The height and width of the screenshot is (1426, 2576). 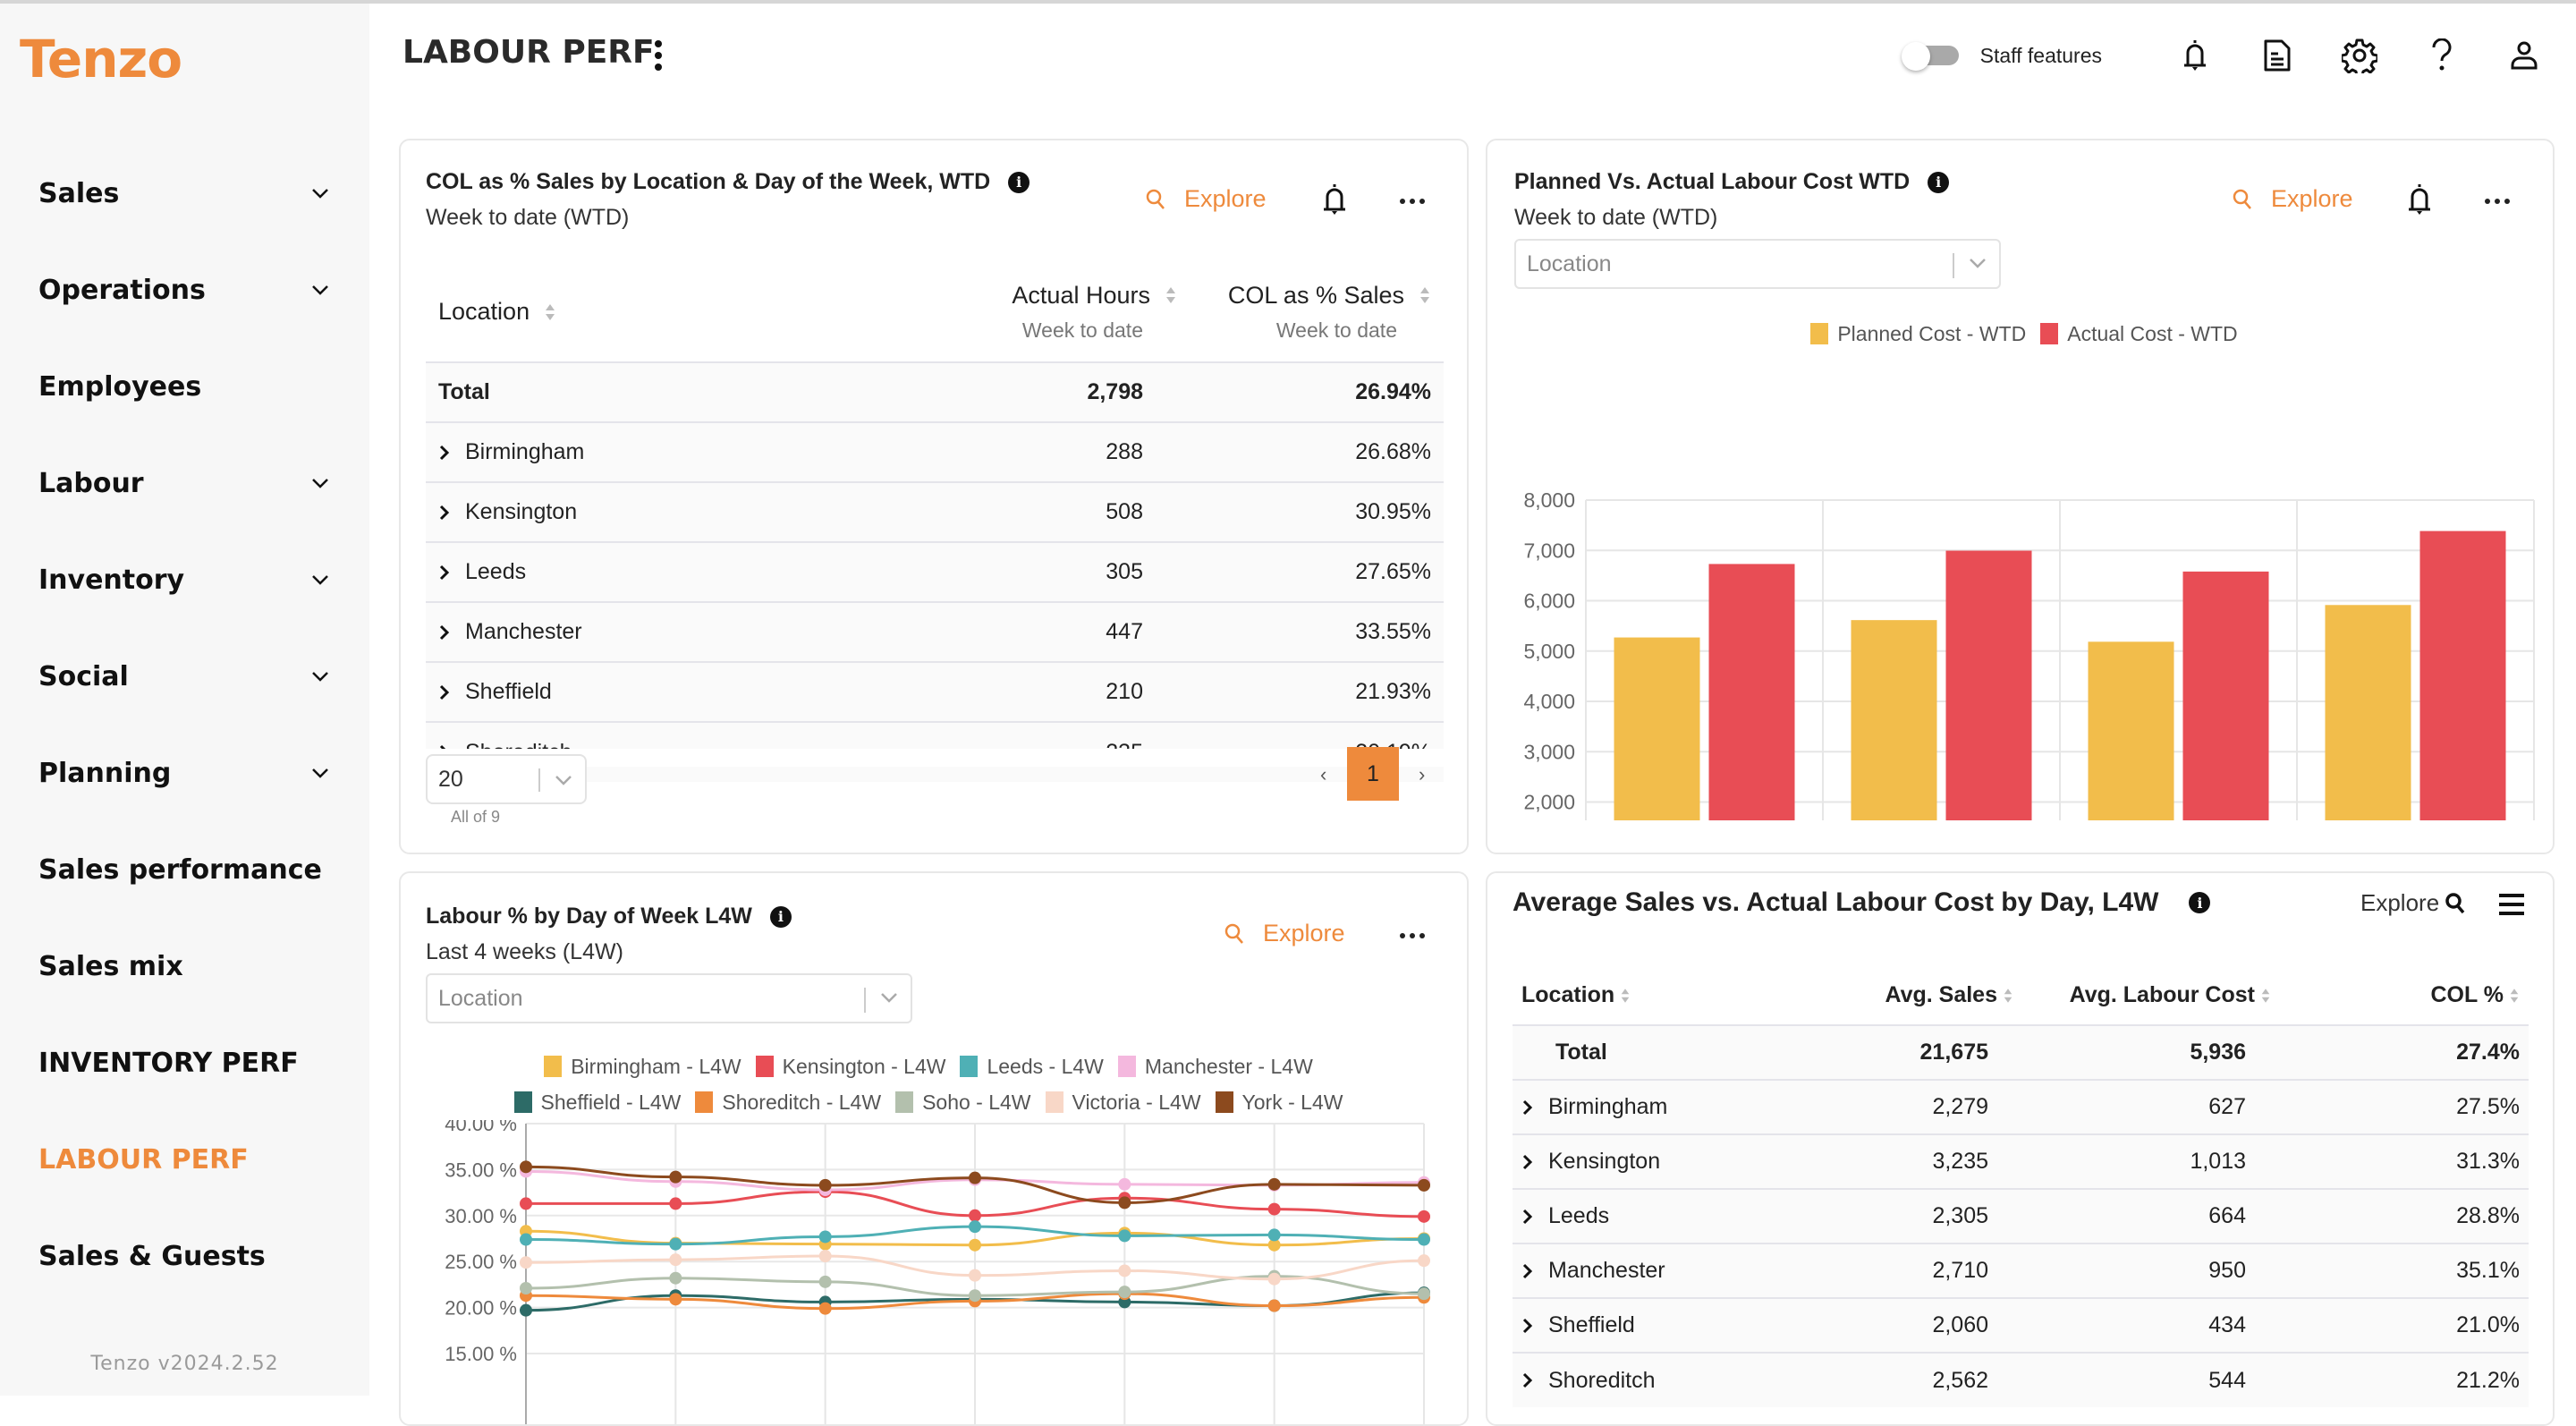 I want to click on table-row: Sheffield 2,060 434 21.0%, so click(x=2021, y=1325).